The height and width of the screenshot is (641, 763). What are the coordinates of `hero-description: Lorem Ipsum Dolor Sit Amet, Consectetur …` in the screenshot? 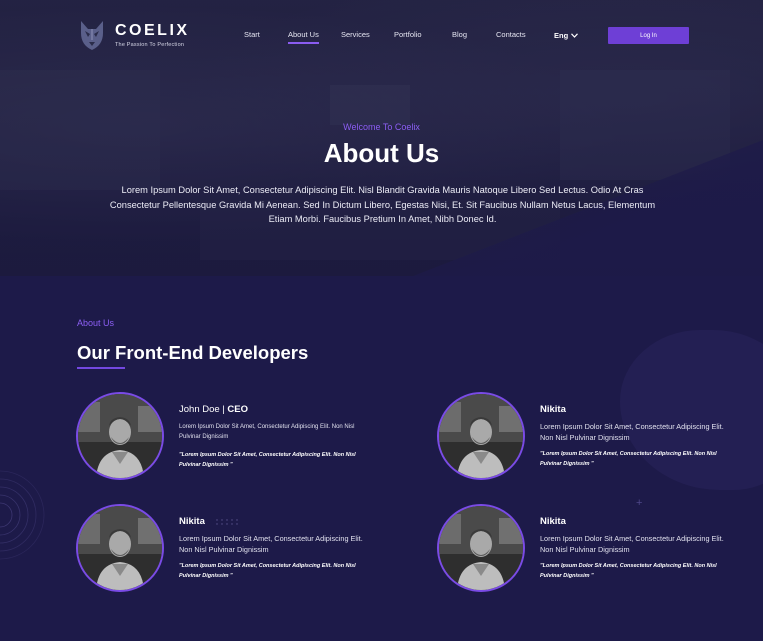 It's located at (382, 204).